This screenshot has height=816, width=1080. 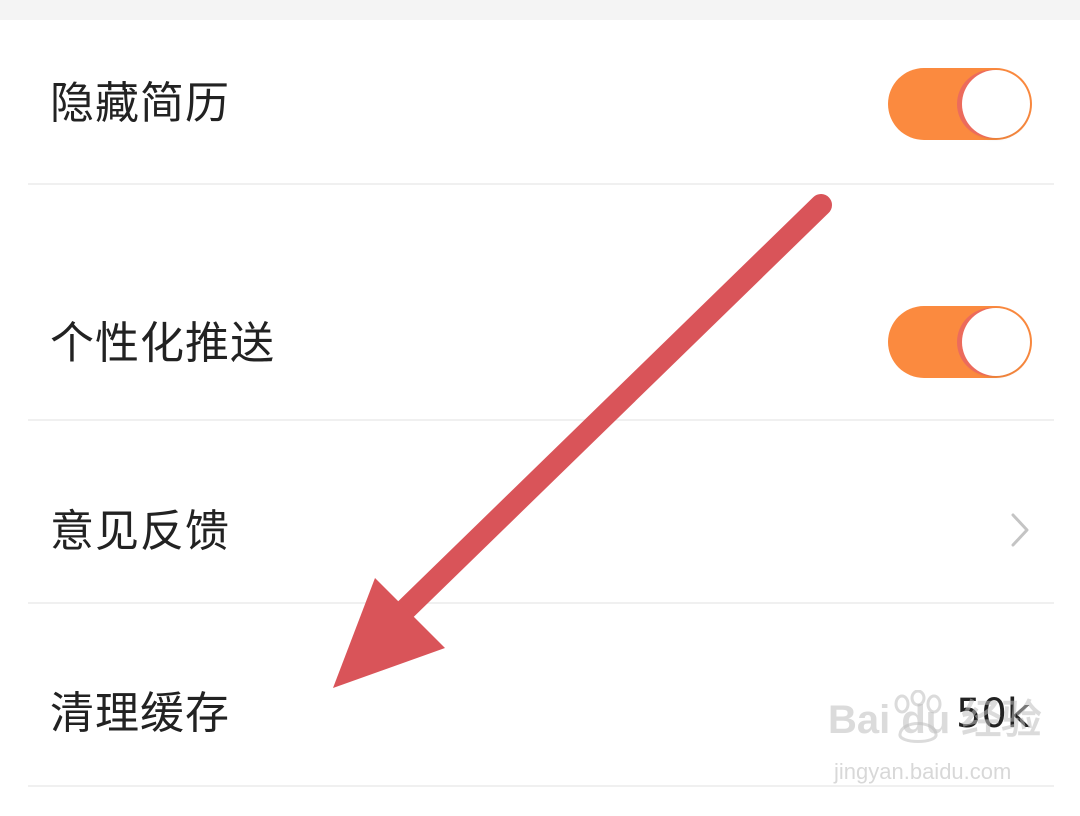 What do you see at coordinates (140, 713) in the screenshot?
I see `setting-label-clear-cache: 清理缓存` at bounding box center [140, 713].